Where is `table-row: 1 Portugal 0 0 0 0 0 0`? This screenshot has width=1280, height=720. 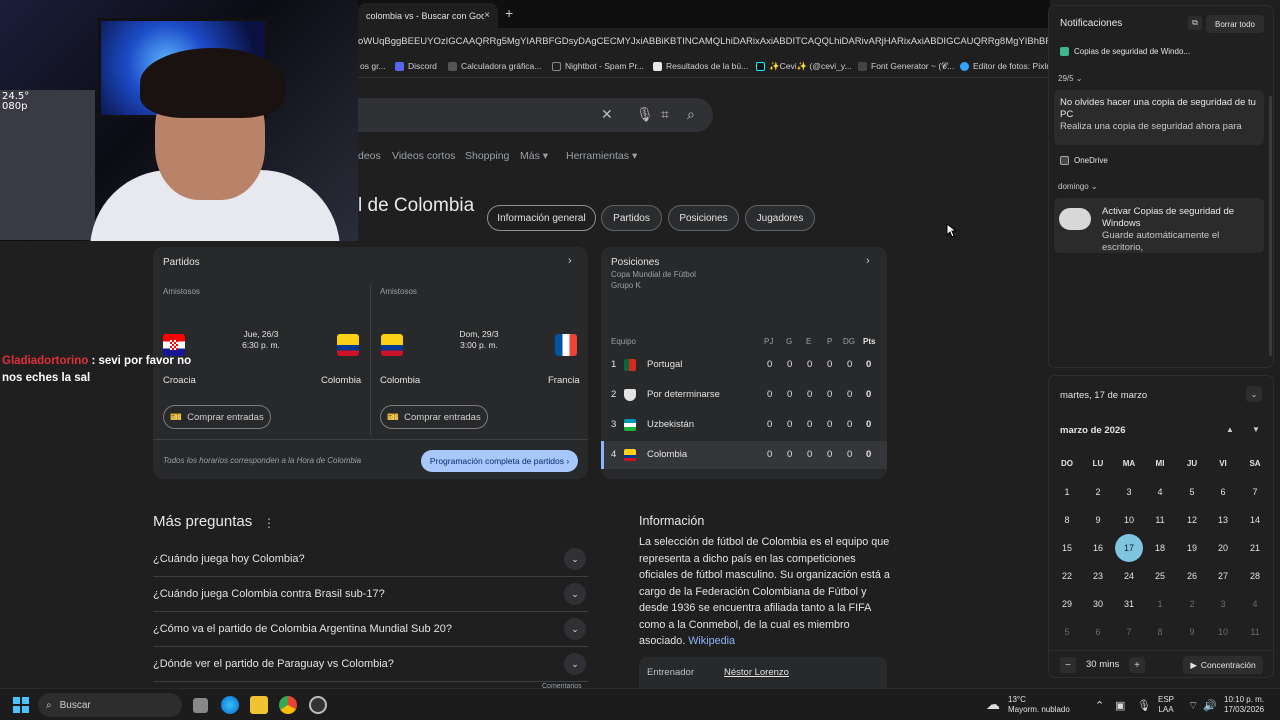
table-row: 1 Portugal 0 0 0 0 0 0 is located at coordinates (744, 365).